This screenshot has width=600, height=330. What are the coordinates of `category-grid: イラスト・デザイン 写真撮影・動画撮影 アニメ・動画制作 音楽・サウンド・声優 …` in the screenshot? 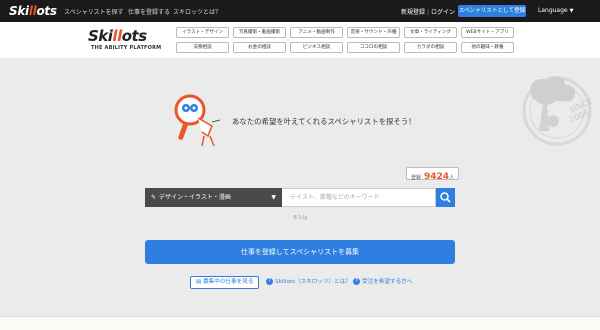 It's located at (347, 40).